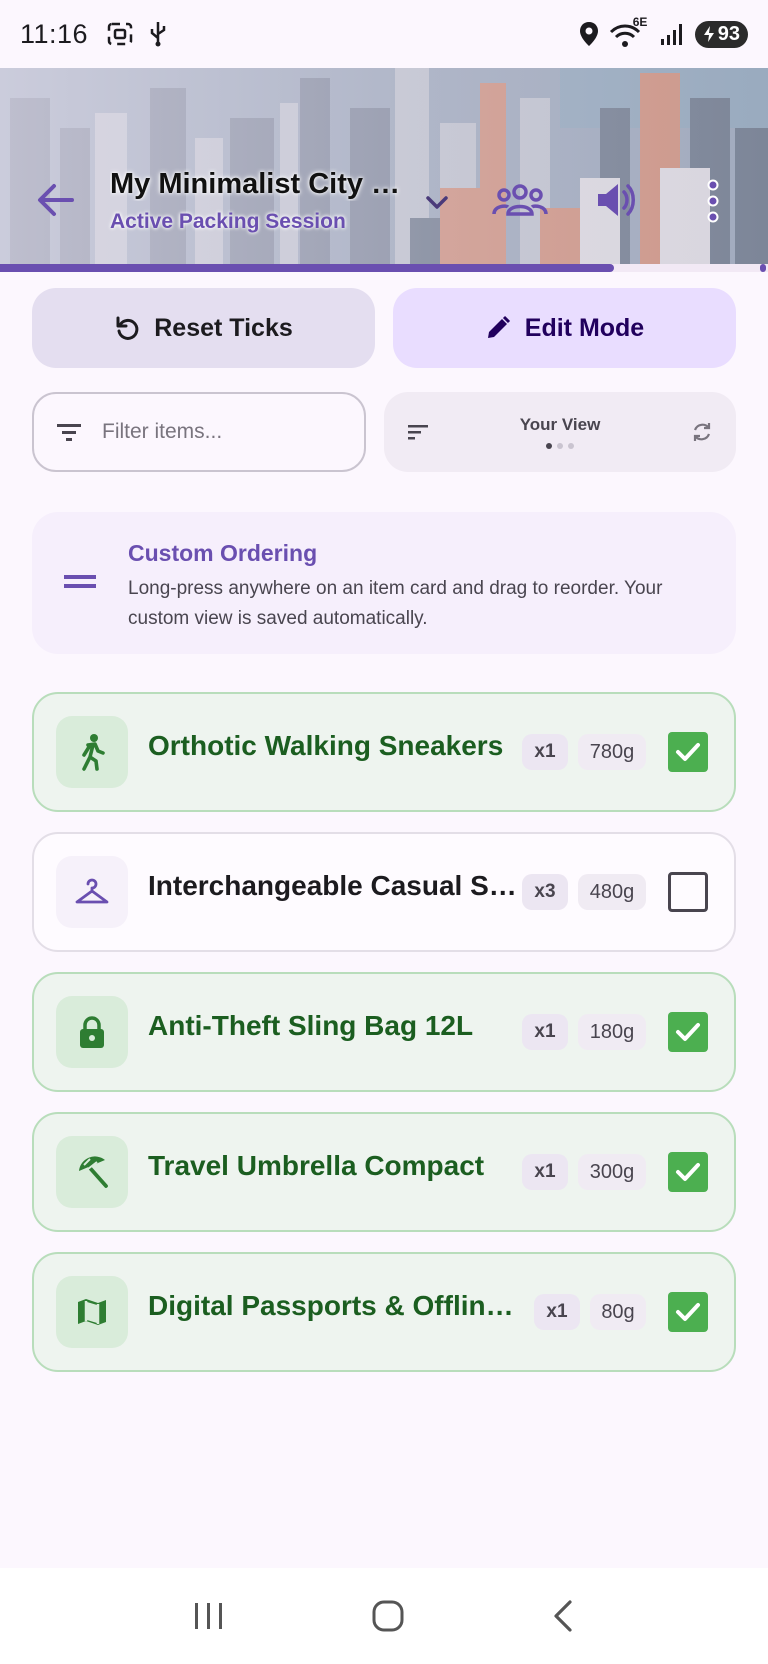  I want to click on hanger-icon, so click(92, 891).